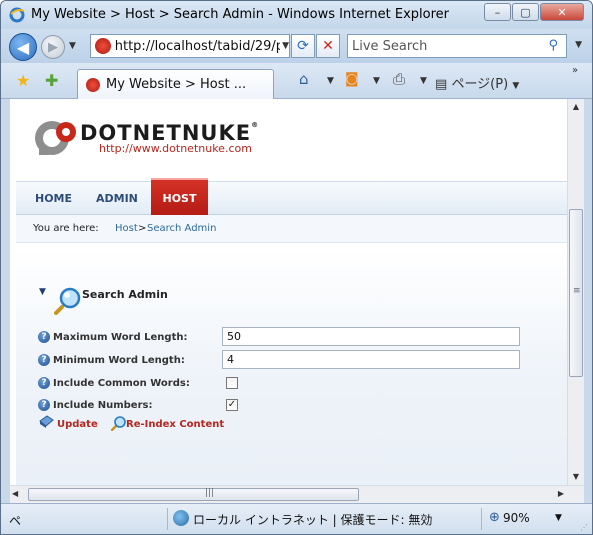 Image resolution: width=593 pixels, height=535 pixels. Describe the element at coordinates (103, 46) in the screenshot. I see `site-favicon-icon` at that location.